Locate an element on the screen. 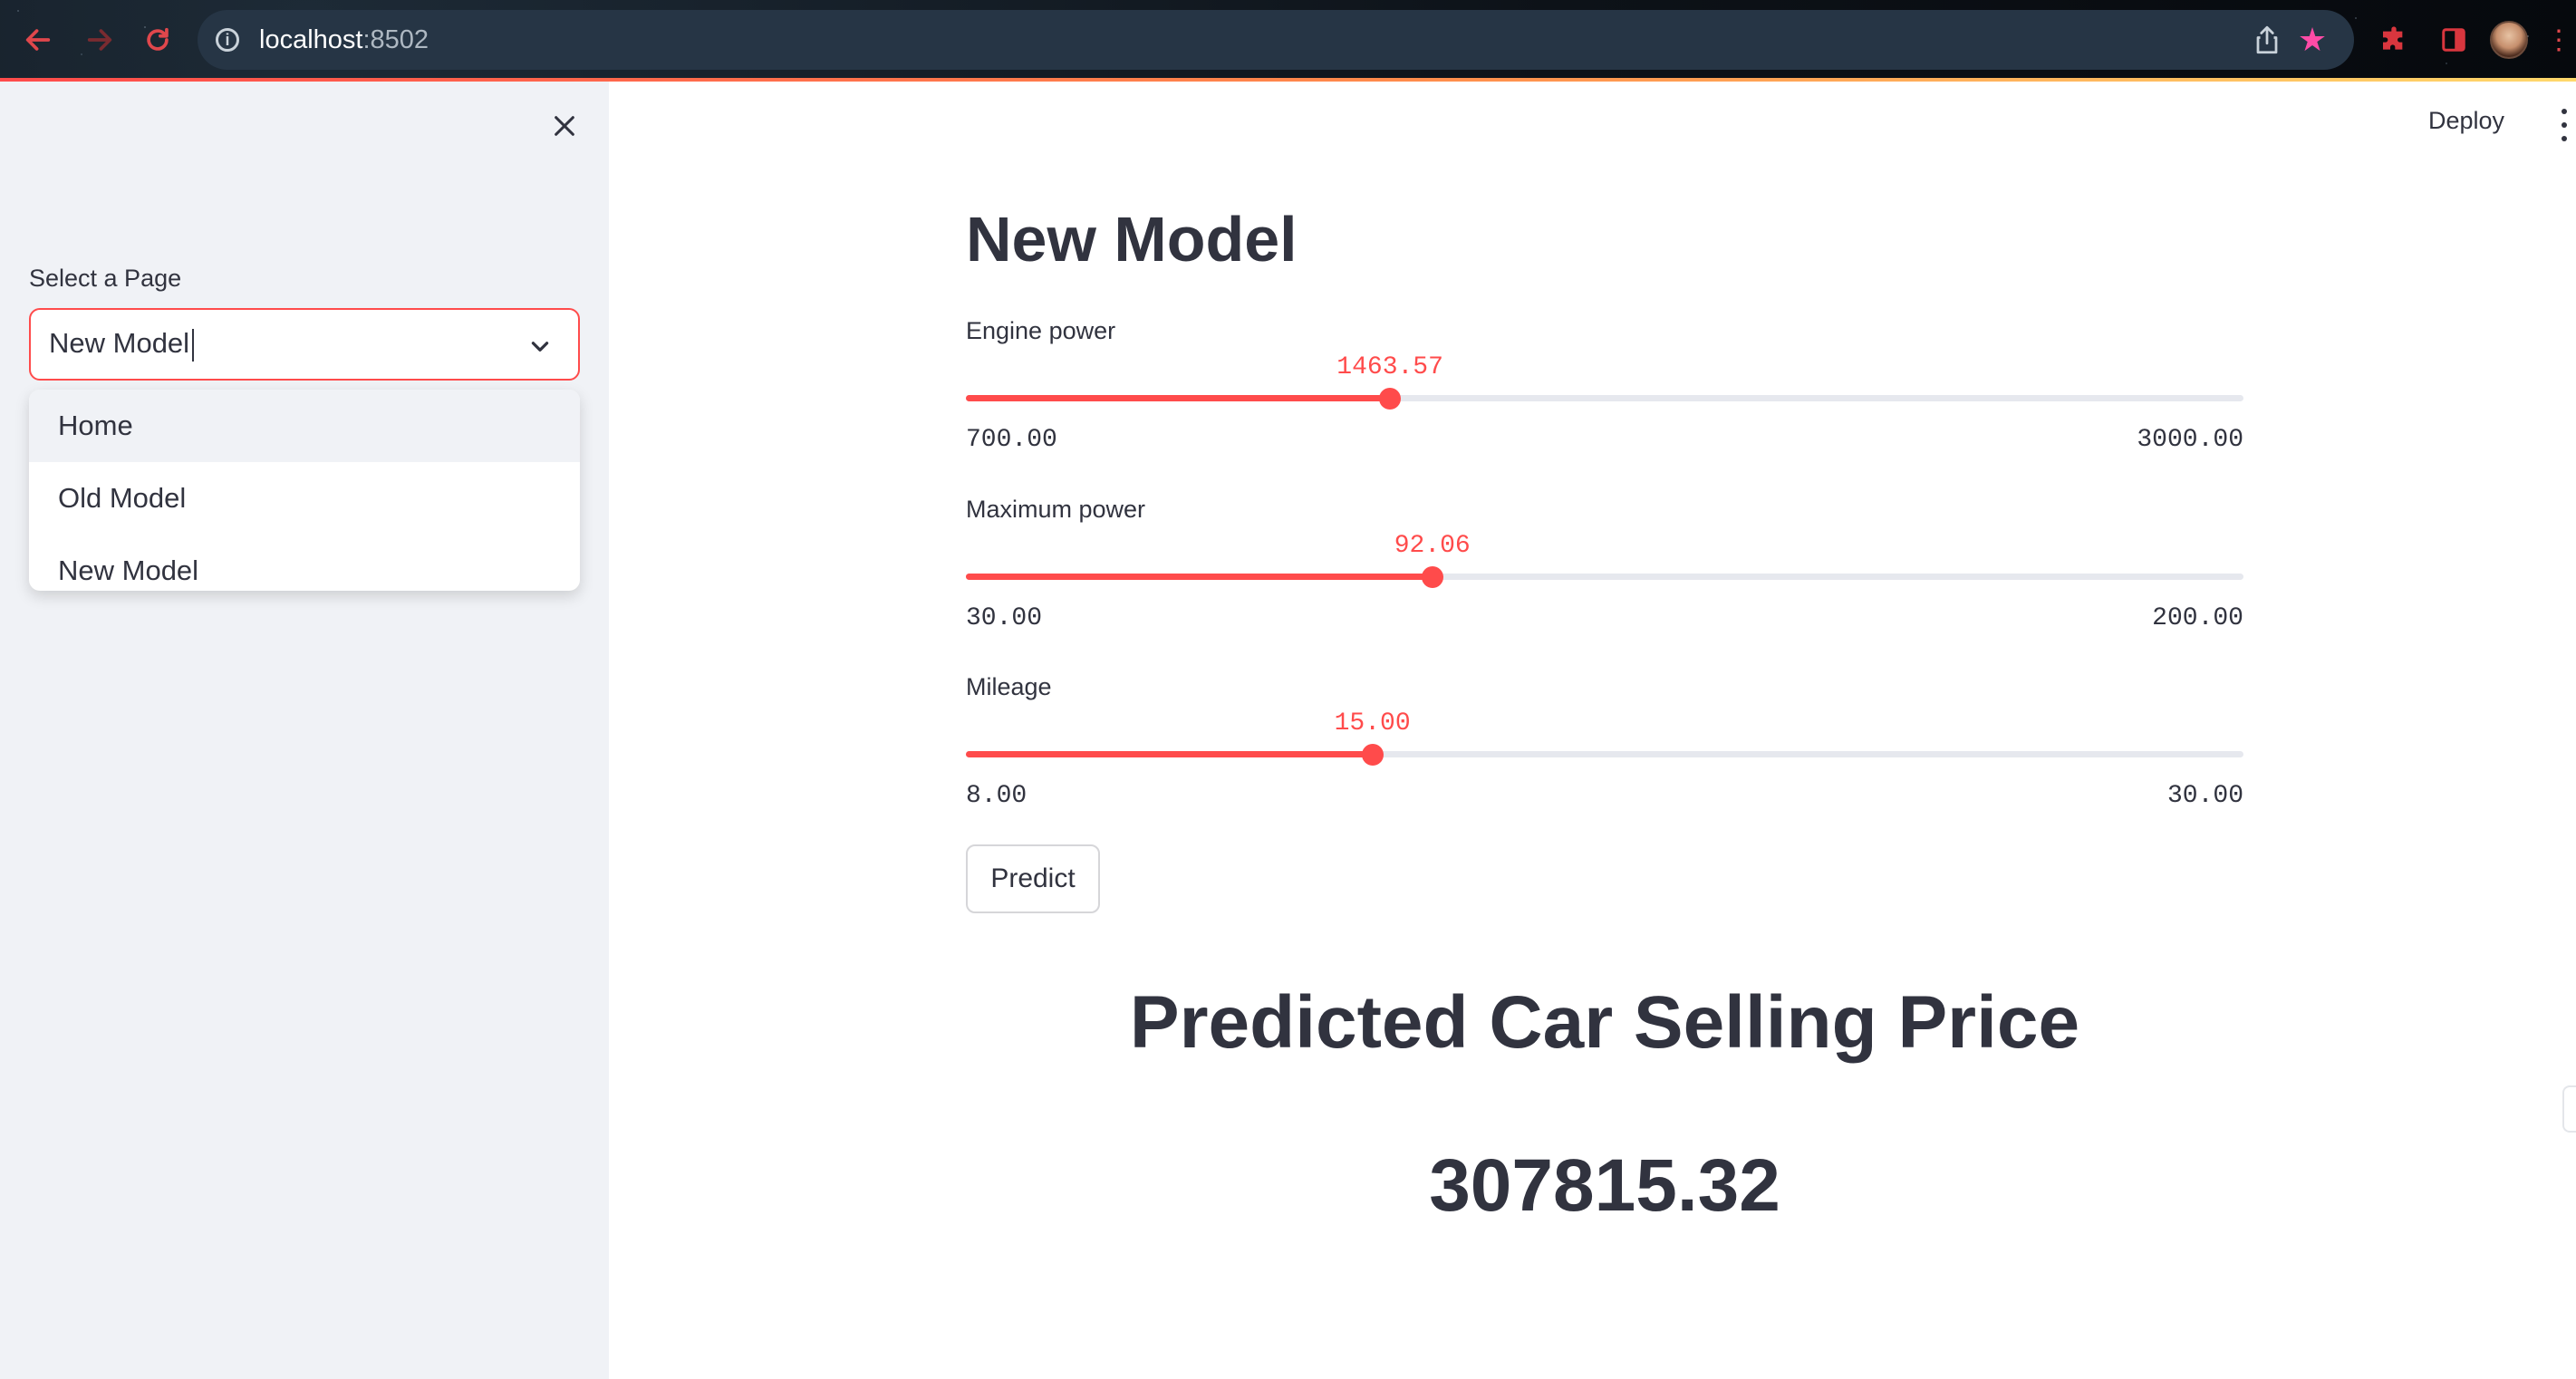 Image resolution: width=2576 pixels, height=1379 pixels. info-icon: i is located at coordinates (227, 40).